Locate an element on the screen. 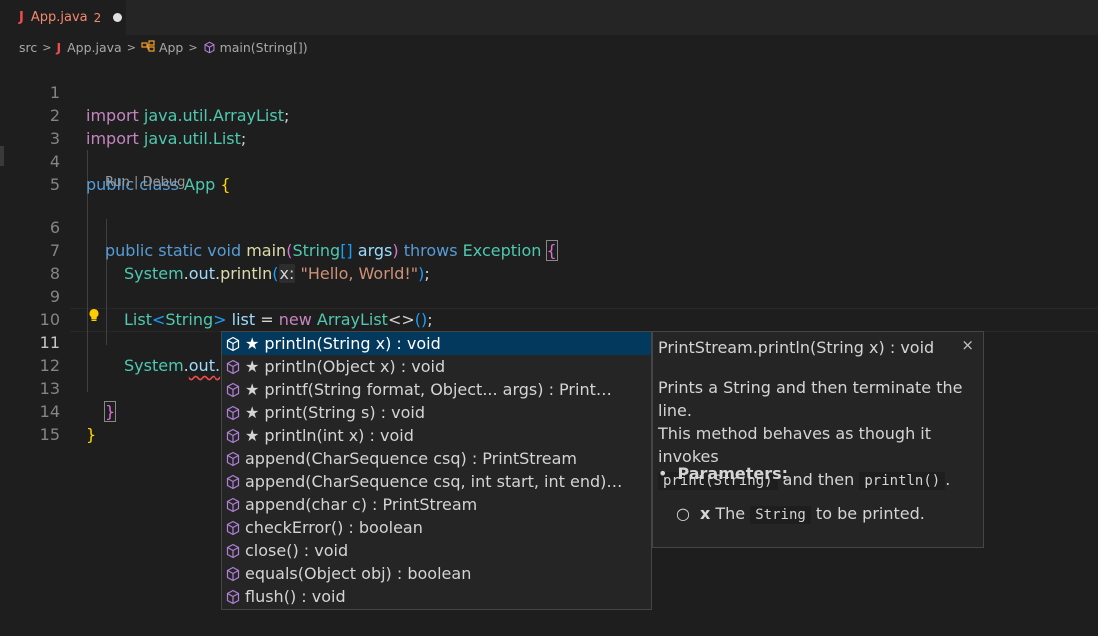 This screenshot has height=636, width=1098. code-line-current: 11 System.out. is located at coordinates (549, 341).